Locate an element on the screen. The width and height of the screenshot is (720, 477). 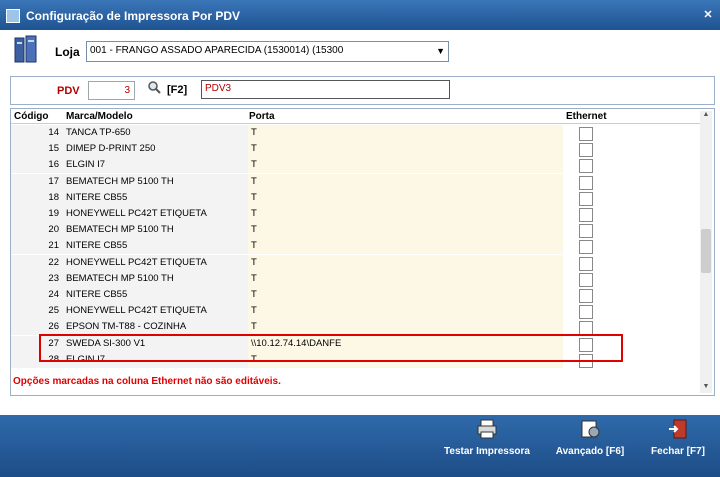
advanced-button: Avançado [F6] is located at coordinates (590, 437).